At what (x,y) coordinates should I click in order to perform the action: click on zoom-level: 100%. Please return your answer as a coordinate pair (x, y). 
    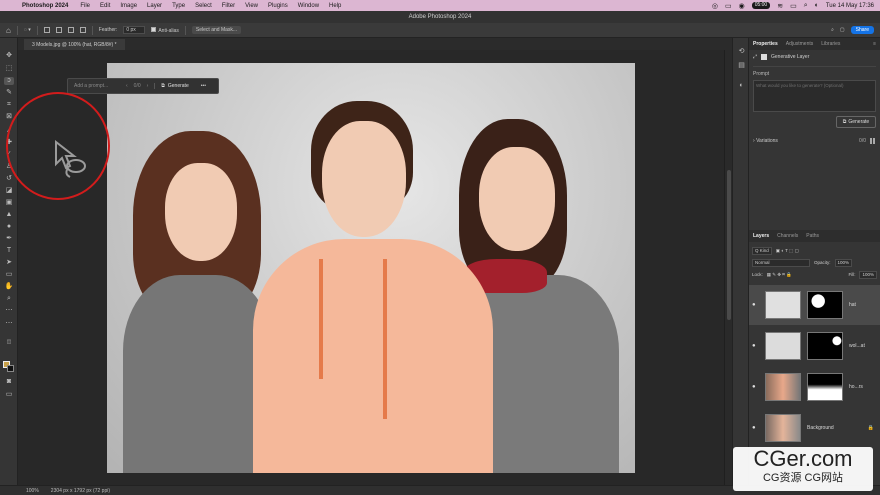
    Looking at the image, I should click on (32, 491).